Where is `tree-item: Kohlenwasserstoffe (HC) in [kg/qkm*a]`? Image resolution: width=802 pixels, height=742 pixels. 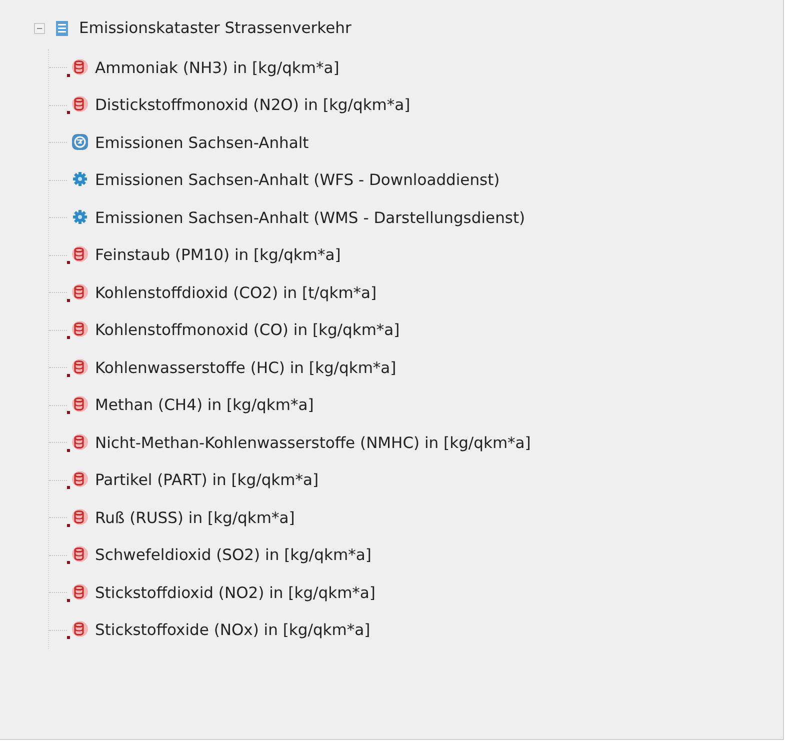
tree-item: Kohlenwasserstoffe (HC) in [kg/qkm*a] is located at coordinates (245, 367).